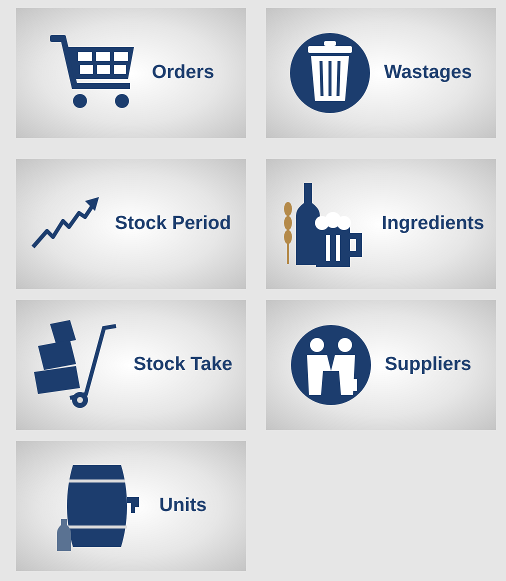 The width and height of the screenshot is (506, 581). What do you see at coordinates (65, 224) in the screenshot?
I see `rising-chart-icon` at bounding box center [65, 224].